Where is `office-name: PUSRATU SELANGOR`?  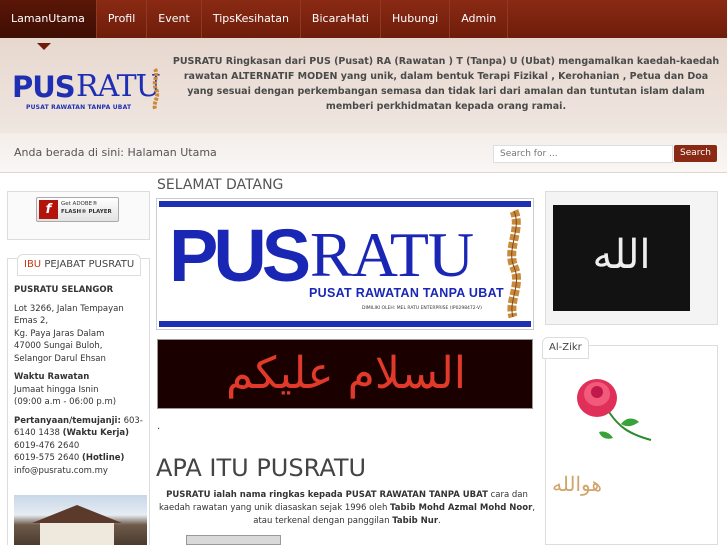 office-name: PUSRATU SELANGOR is located at coordinates (64, 290).